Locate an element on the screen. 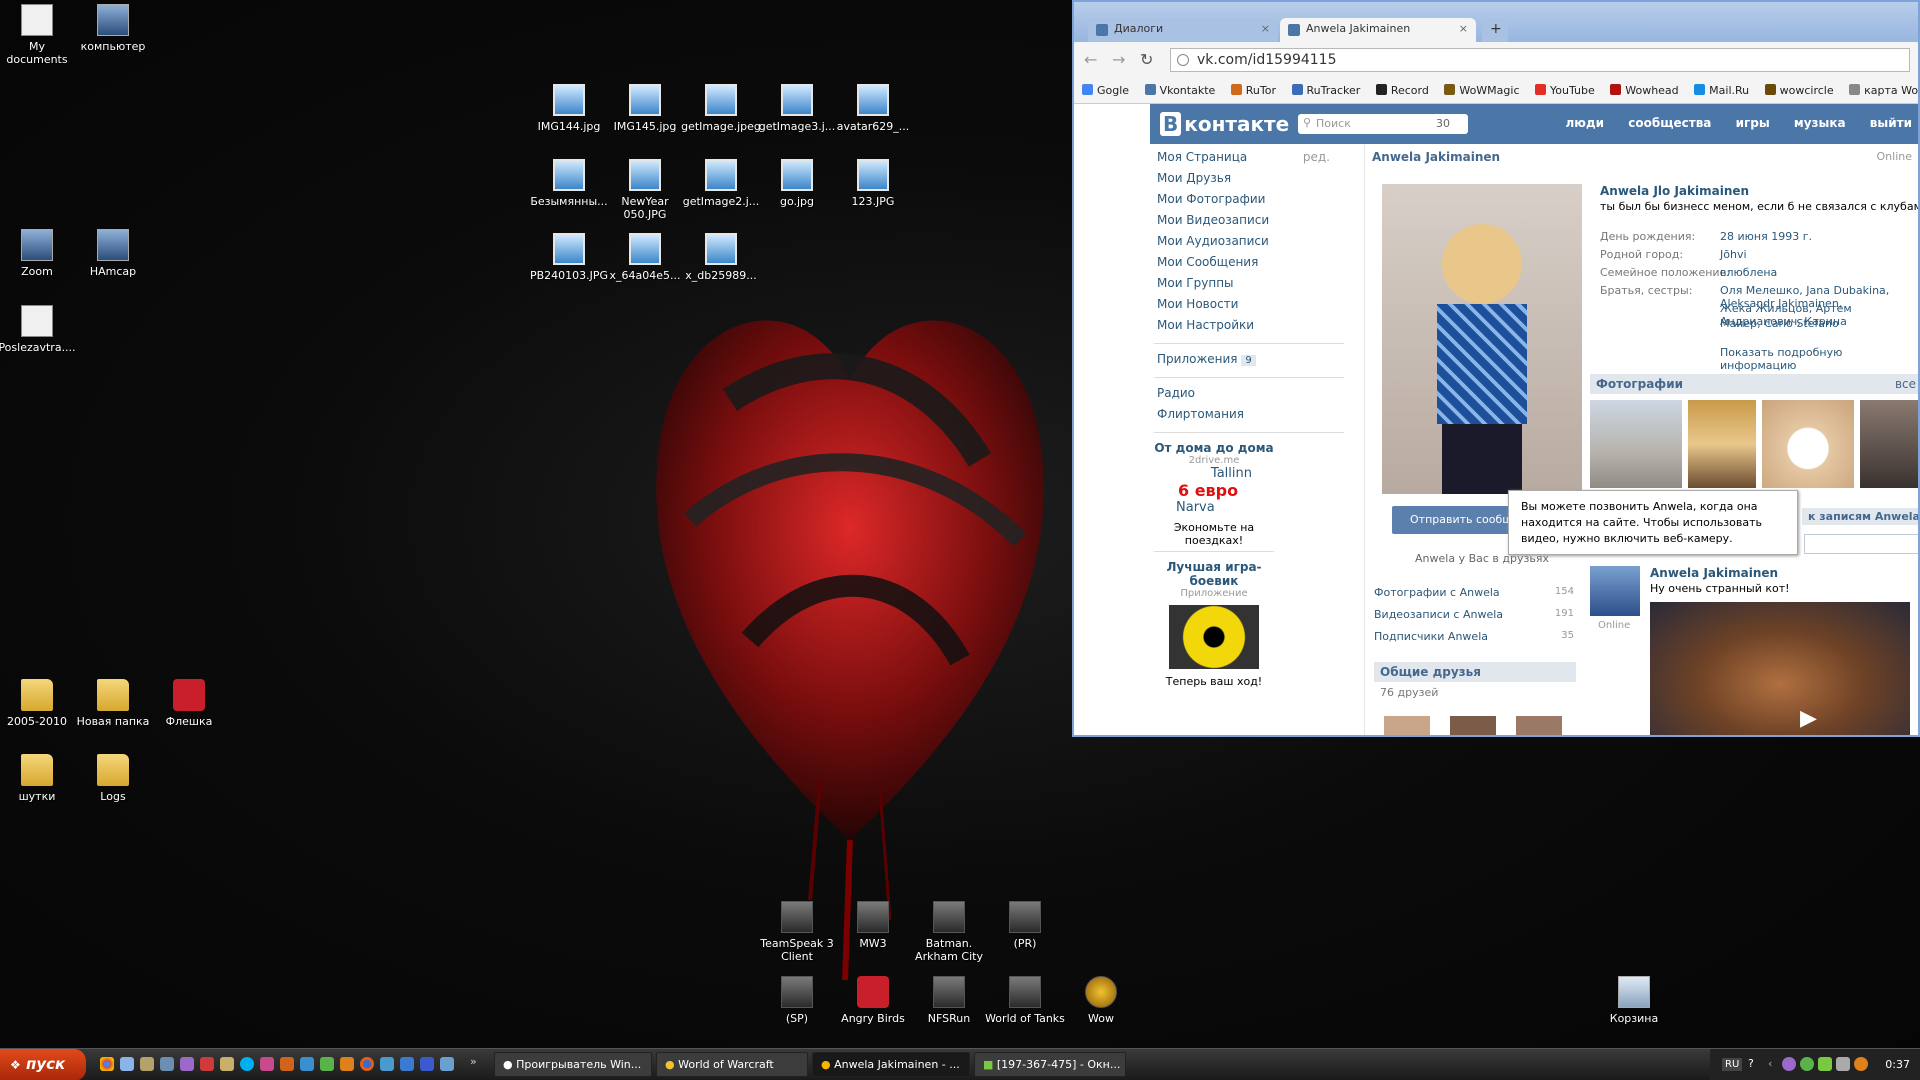 This screenshot has height=1080, width=1920. desktop-icon-image: go.jpg is located at coordinates (797, 183).